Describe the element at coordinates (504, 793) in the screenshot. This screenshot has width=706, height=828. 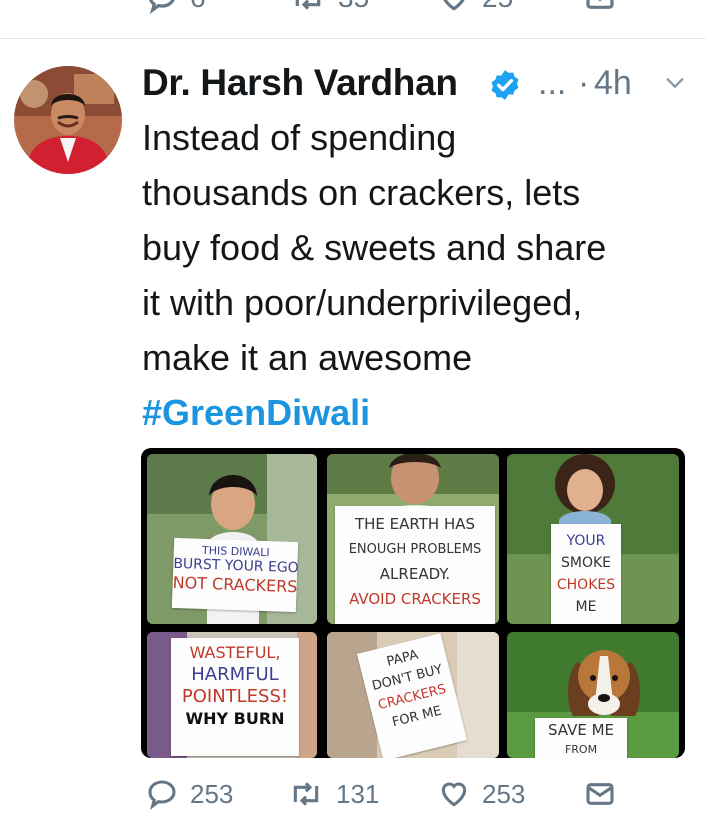
I see `like-count: 253` at that location.